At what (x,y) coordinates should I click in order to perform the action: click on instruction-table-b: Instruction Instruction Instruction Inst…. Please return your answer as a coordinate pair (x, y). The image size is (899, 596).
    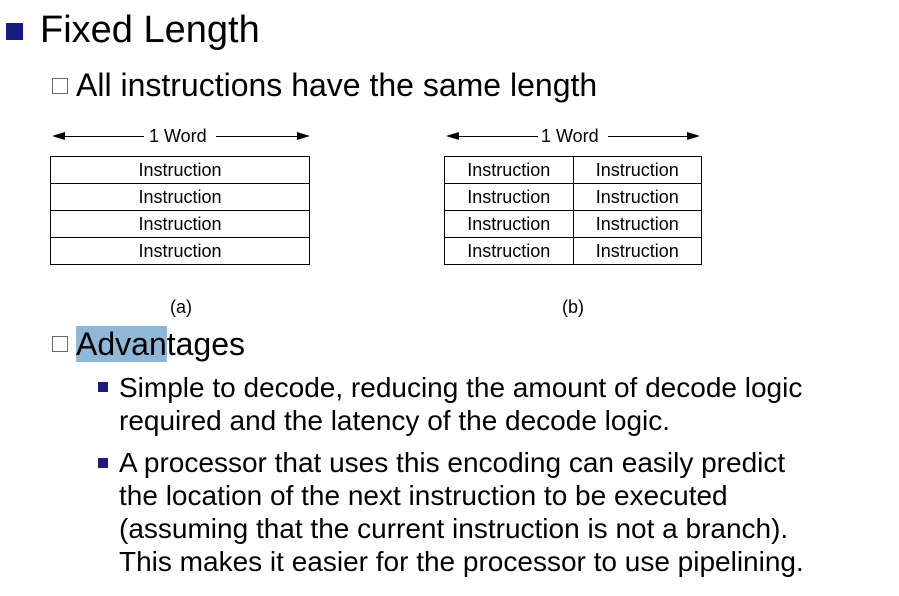
    Looking at the image, I should click on (573, 210).